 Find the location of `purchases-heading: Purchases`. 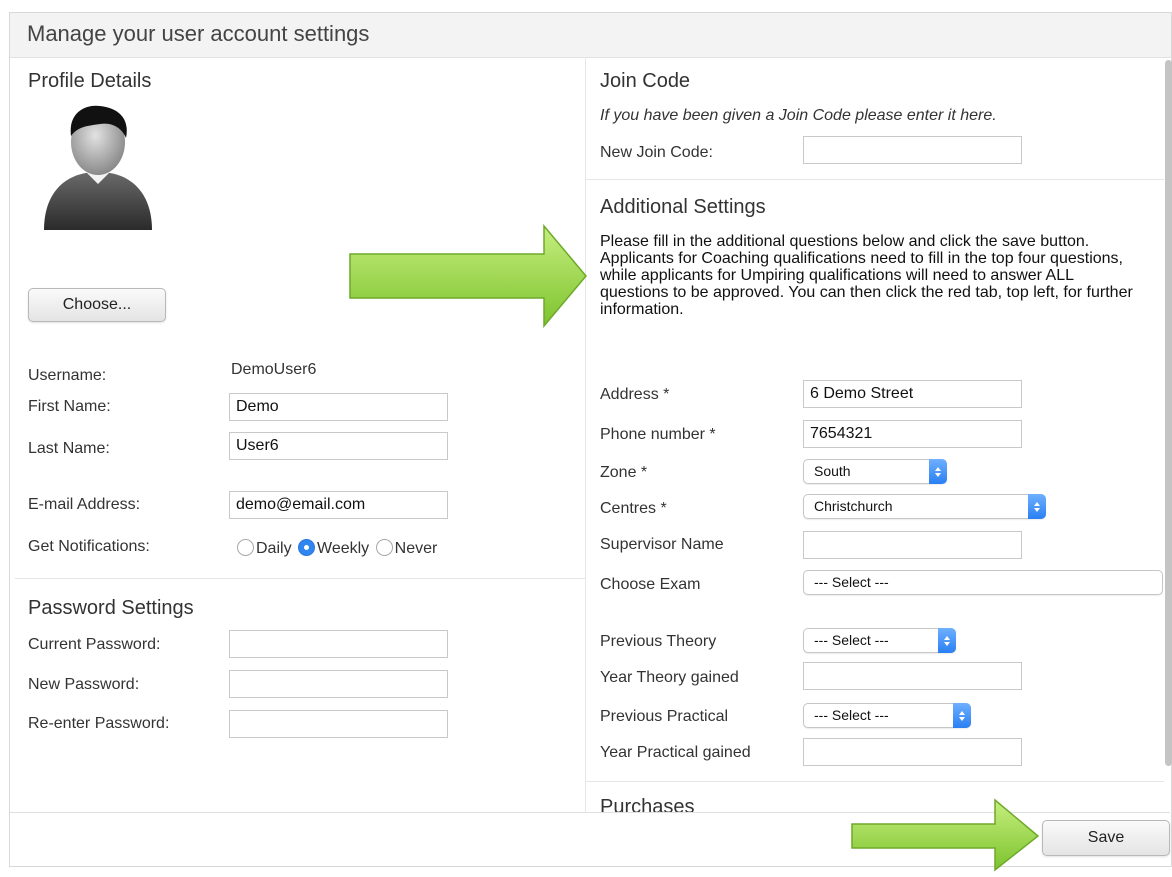

purchases-heading: Purchases is located at coordinates (647, 804).